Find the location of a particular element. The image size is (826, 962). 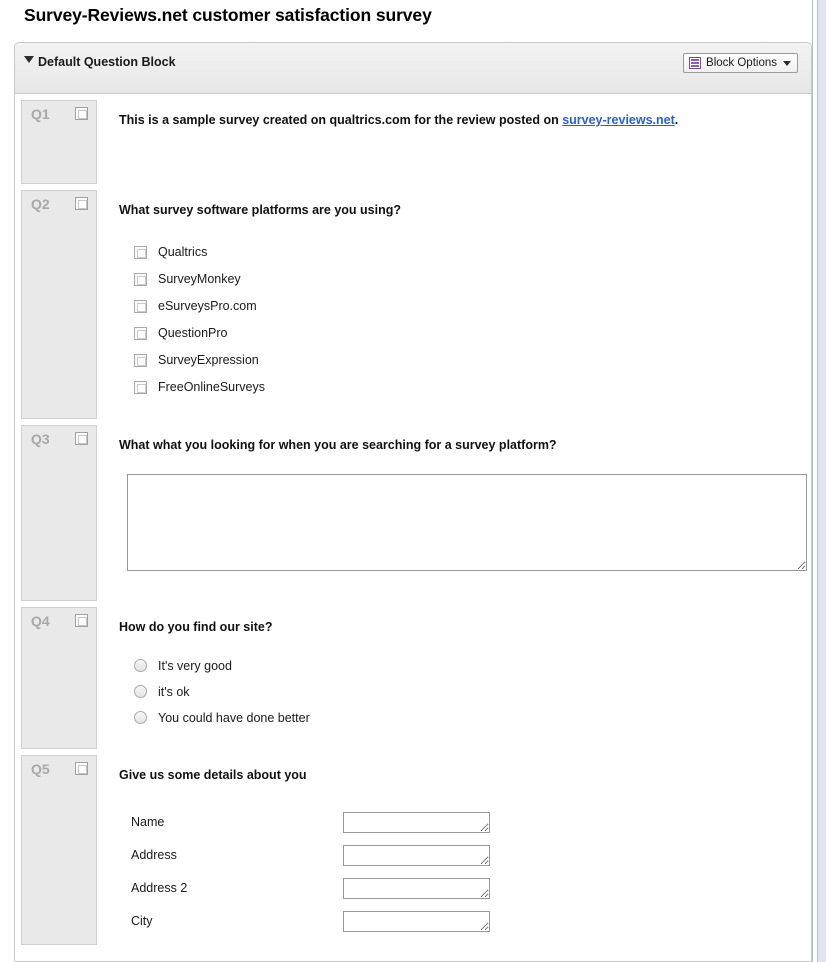

content-right-border is located at coordinates (812, 481).